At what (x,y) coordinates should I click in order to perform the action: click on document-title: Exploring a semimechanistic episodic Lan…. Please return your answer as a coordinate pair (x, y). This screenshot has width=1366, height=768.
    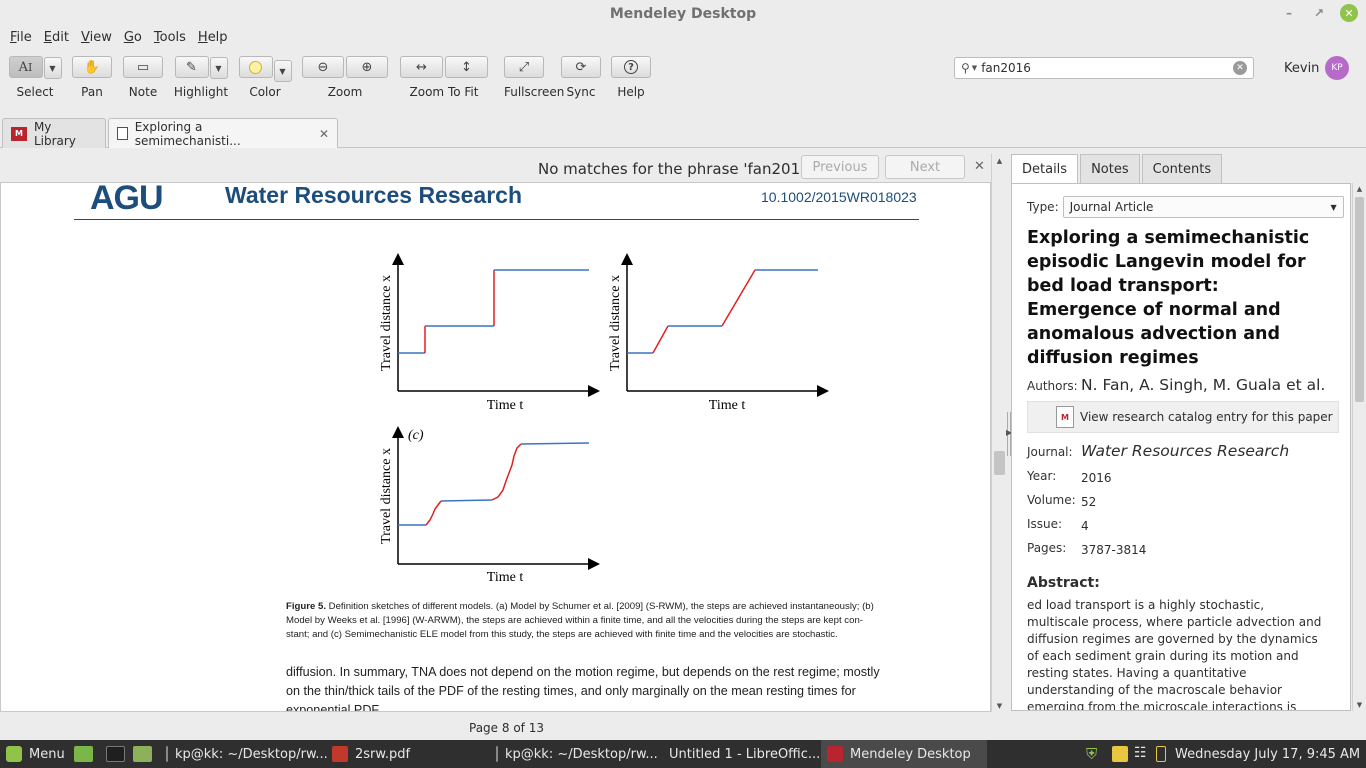
    Looking at the image, I should click on (1177, 298).